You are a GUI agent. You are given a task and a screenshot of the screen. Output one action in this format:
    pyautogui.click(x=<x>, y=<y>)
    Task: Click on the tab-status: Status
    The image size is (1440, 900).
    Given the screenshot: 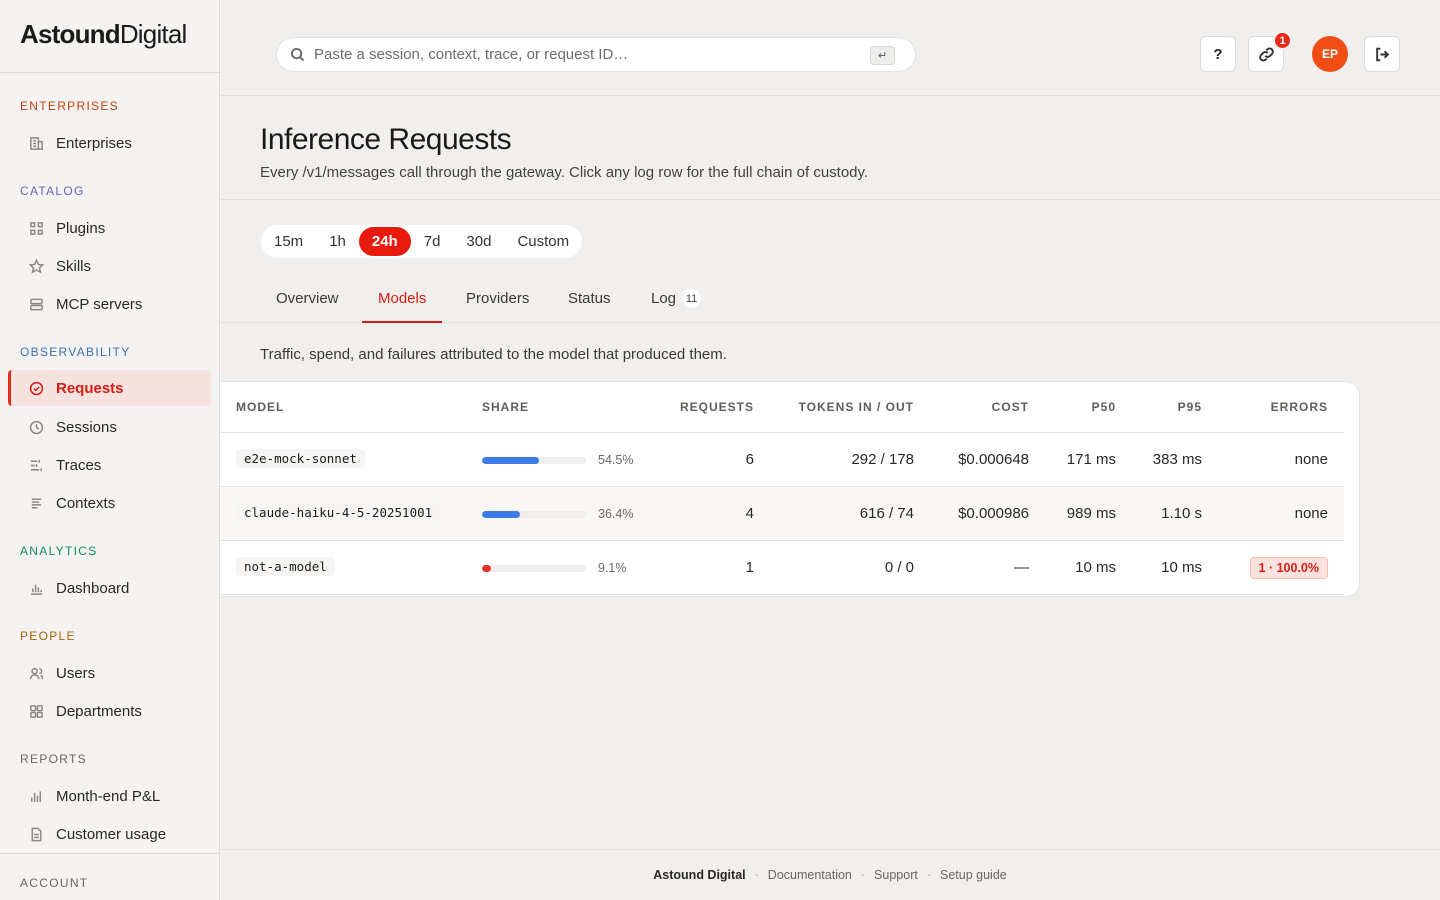 What is the action you would take?
    pyautogui.click(x=589, y=301)
    